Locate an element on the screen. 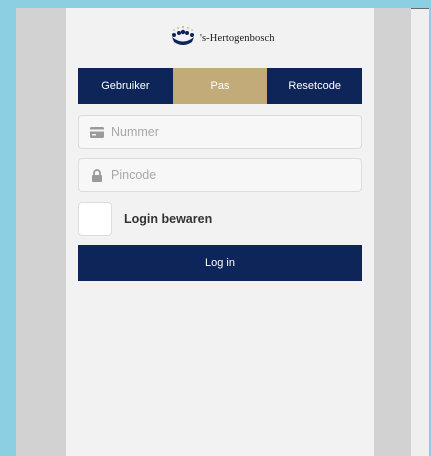 The width and height of the screenshot is (431, 456). tab-gebruiker: Gebruiker is located at coordinates (125, 86).